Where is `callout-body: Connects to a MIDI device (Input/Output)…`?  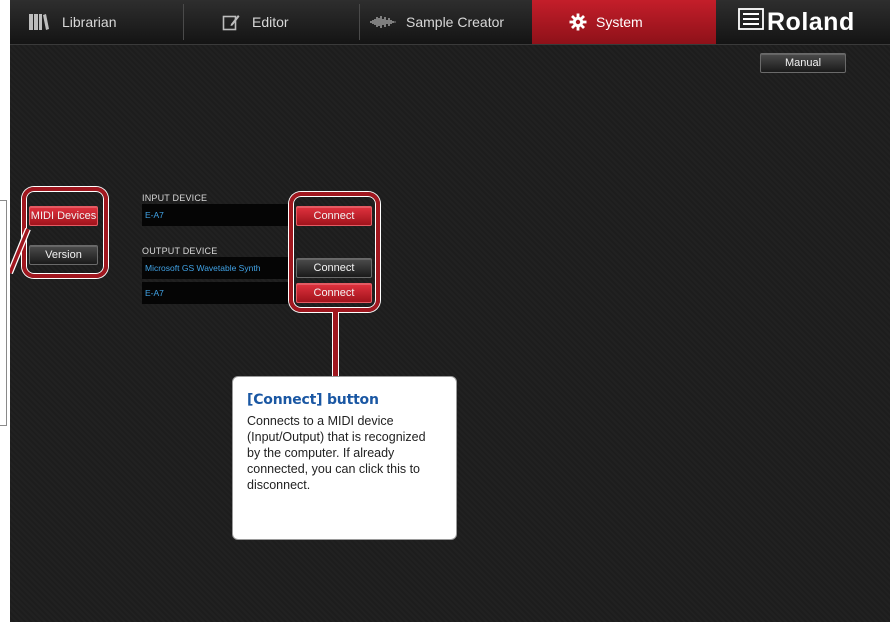 callout-body: Connects to a MIDI device (Input/Output)… is located at coordinates (336, 453).